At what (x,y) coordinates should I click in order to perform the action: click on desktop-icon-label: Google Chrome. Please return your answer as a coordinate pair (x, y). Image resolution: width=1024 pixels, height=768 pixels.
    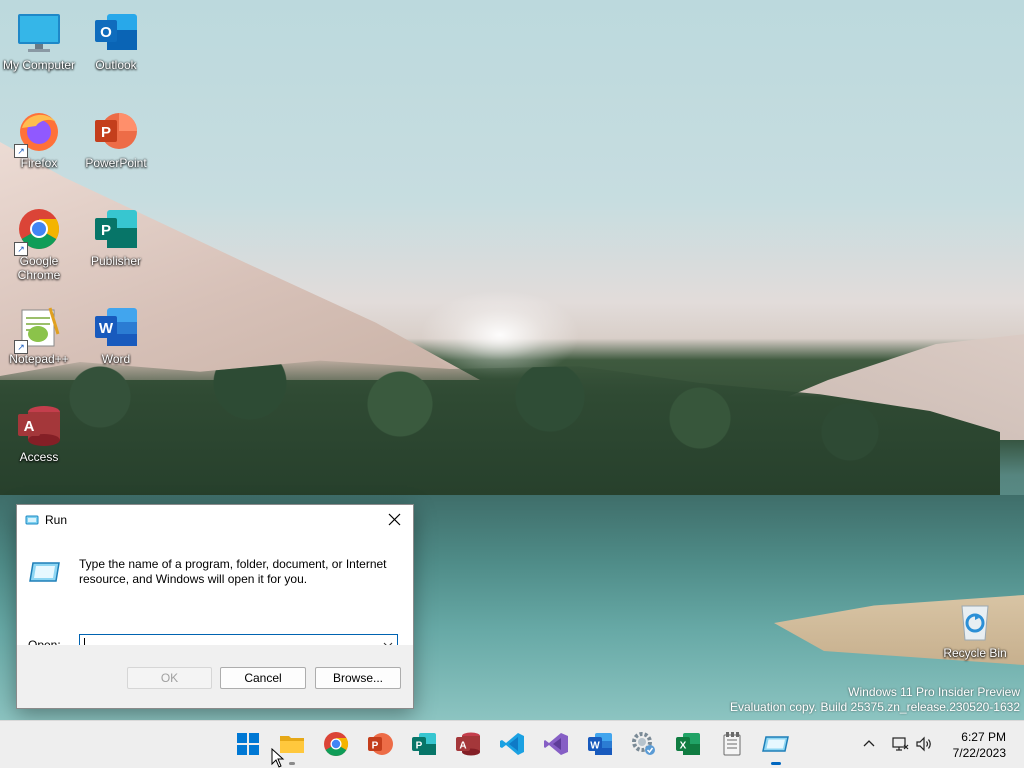
    Looking at the image, I should click on (39, 268).